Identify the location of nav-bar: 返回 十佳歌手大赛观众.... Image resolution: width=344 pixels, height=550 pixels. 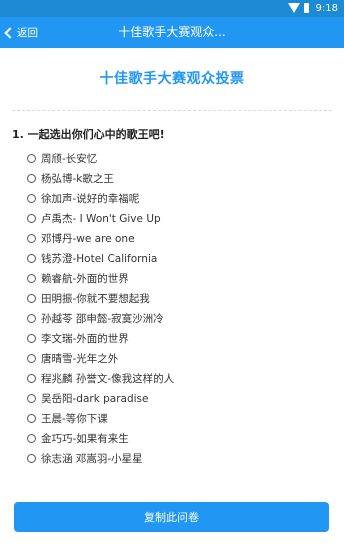
(172, 32).